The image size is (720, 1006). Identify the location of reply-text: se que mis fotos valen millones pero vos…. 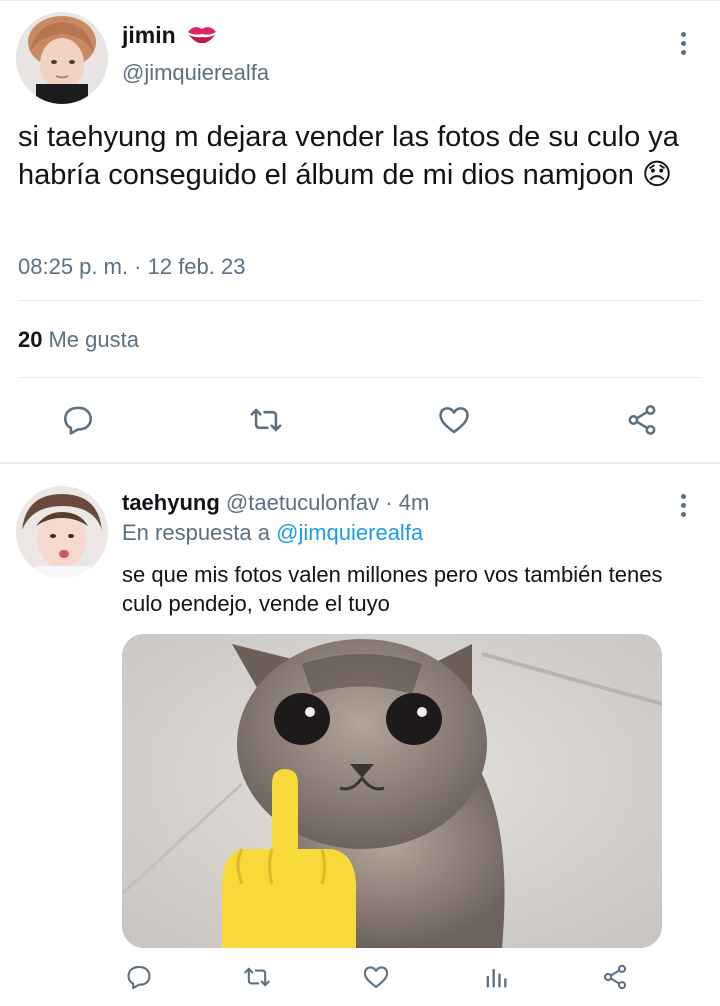
(392, 589).